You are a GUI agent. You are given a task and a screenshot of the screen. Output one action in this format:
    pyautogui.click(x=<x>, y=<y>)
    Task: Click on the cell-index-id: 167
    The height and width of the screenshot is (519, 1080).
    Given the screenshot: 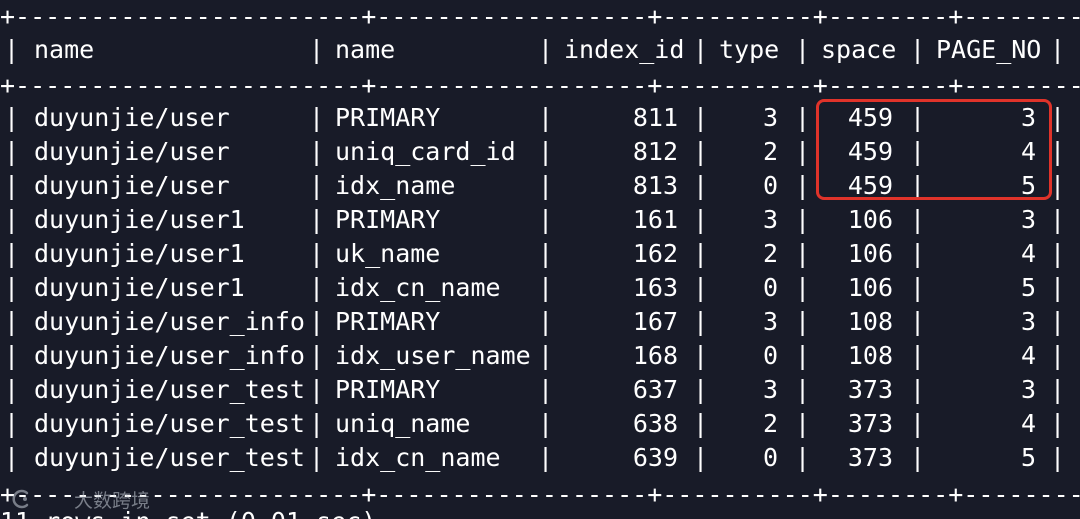 What is the action you would take?
    pyautogui.click(x=655, y=321)
    